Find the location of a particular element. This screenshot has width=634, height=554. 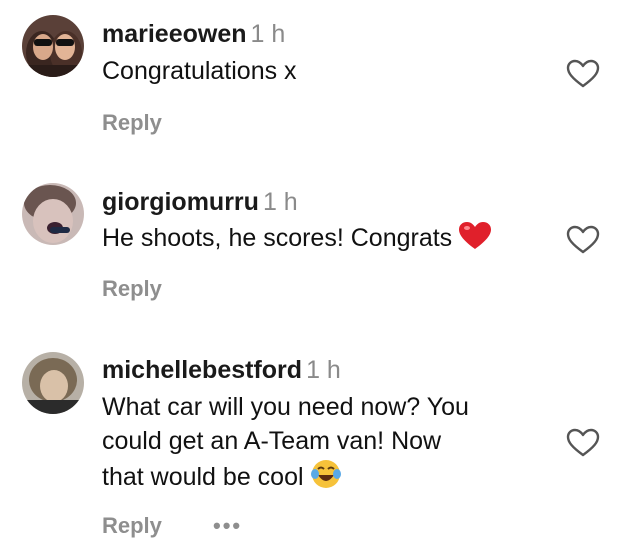

comment-line: could get an A-Team van! Now is located at coordinates (272, 441).